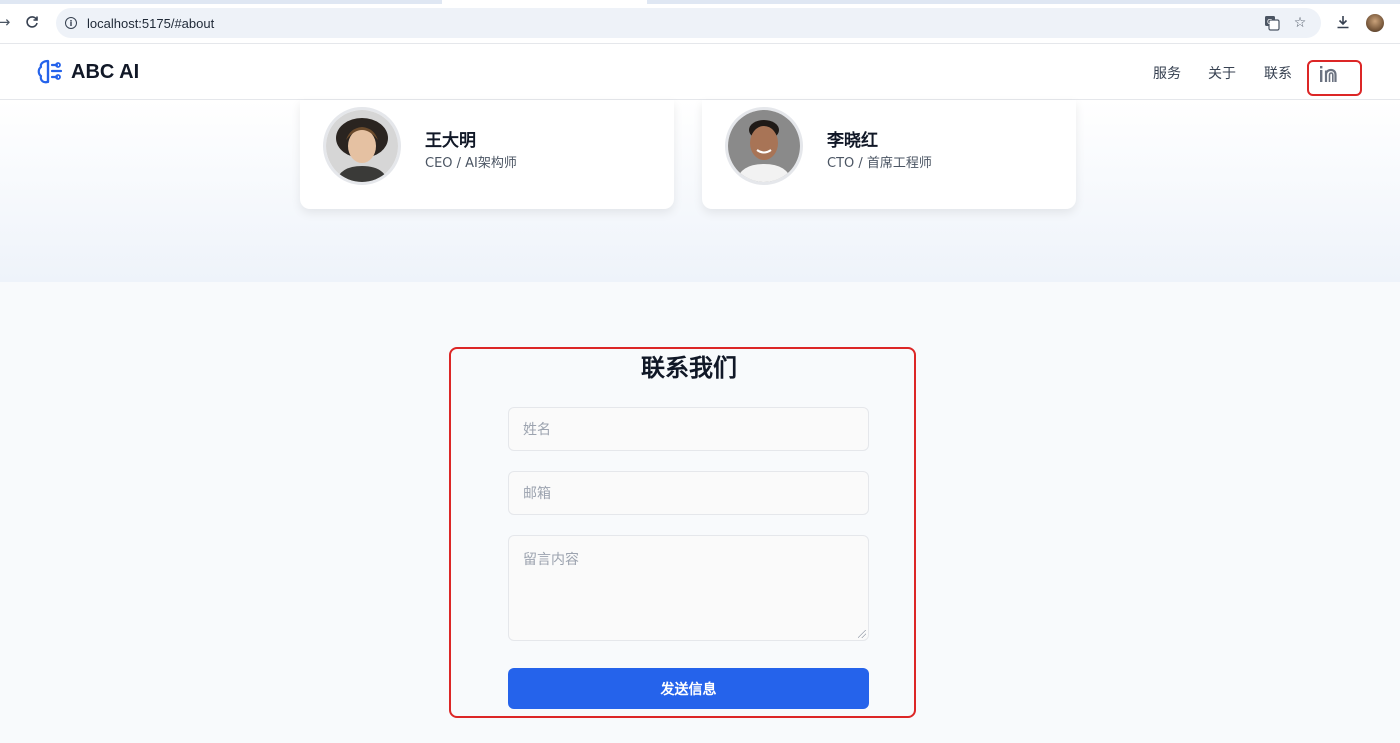 This screenshot has height=743, width=1400. I want to click on url-text: localhost:5175/#about, so click(151, 23).